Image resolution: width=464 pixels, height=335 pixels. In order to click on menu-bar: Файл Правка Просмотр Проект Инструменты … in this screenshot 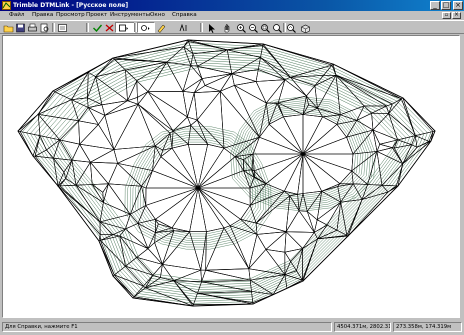, I will do `click(232, 15)`.